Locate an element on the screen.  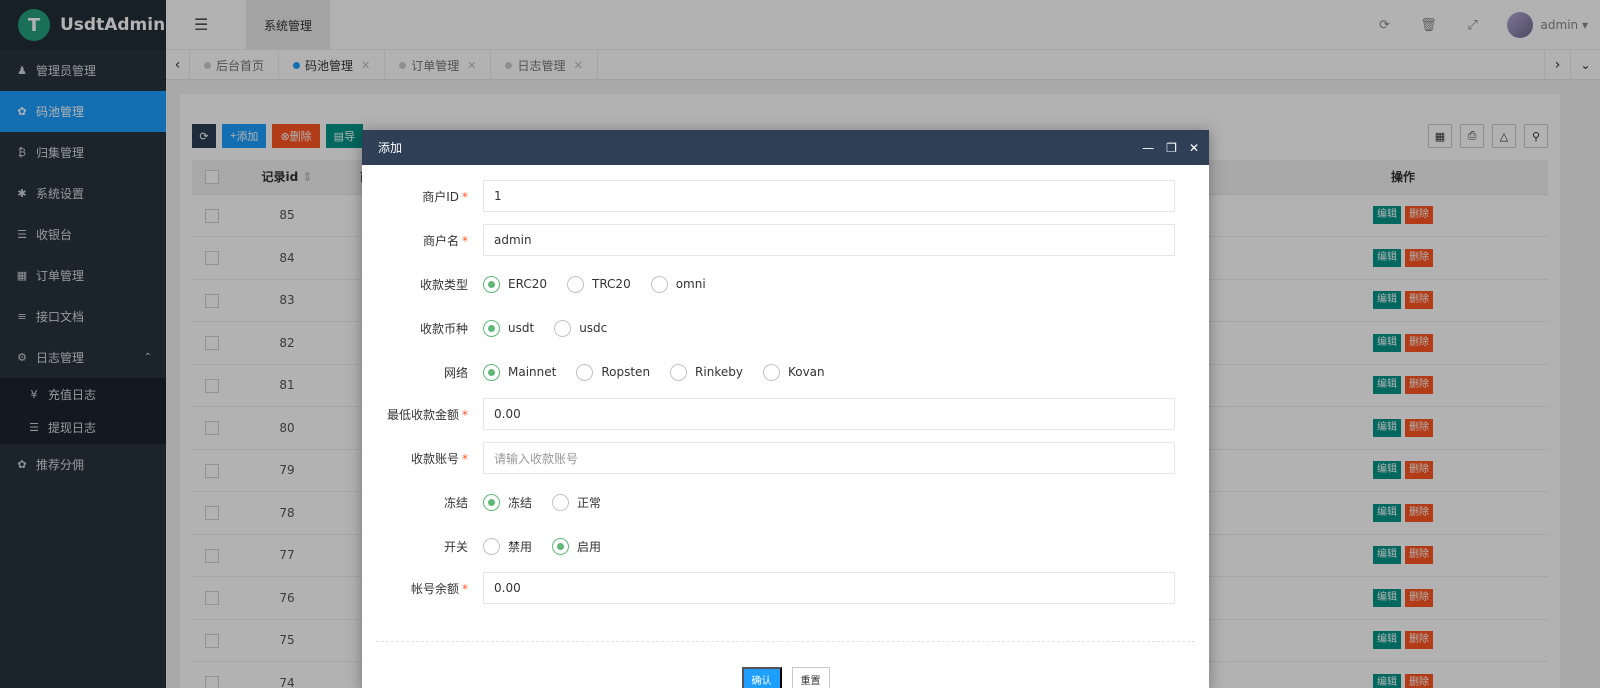
field-label: 网络 is located at coordinates (455, 372).